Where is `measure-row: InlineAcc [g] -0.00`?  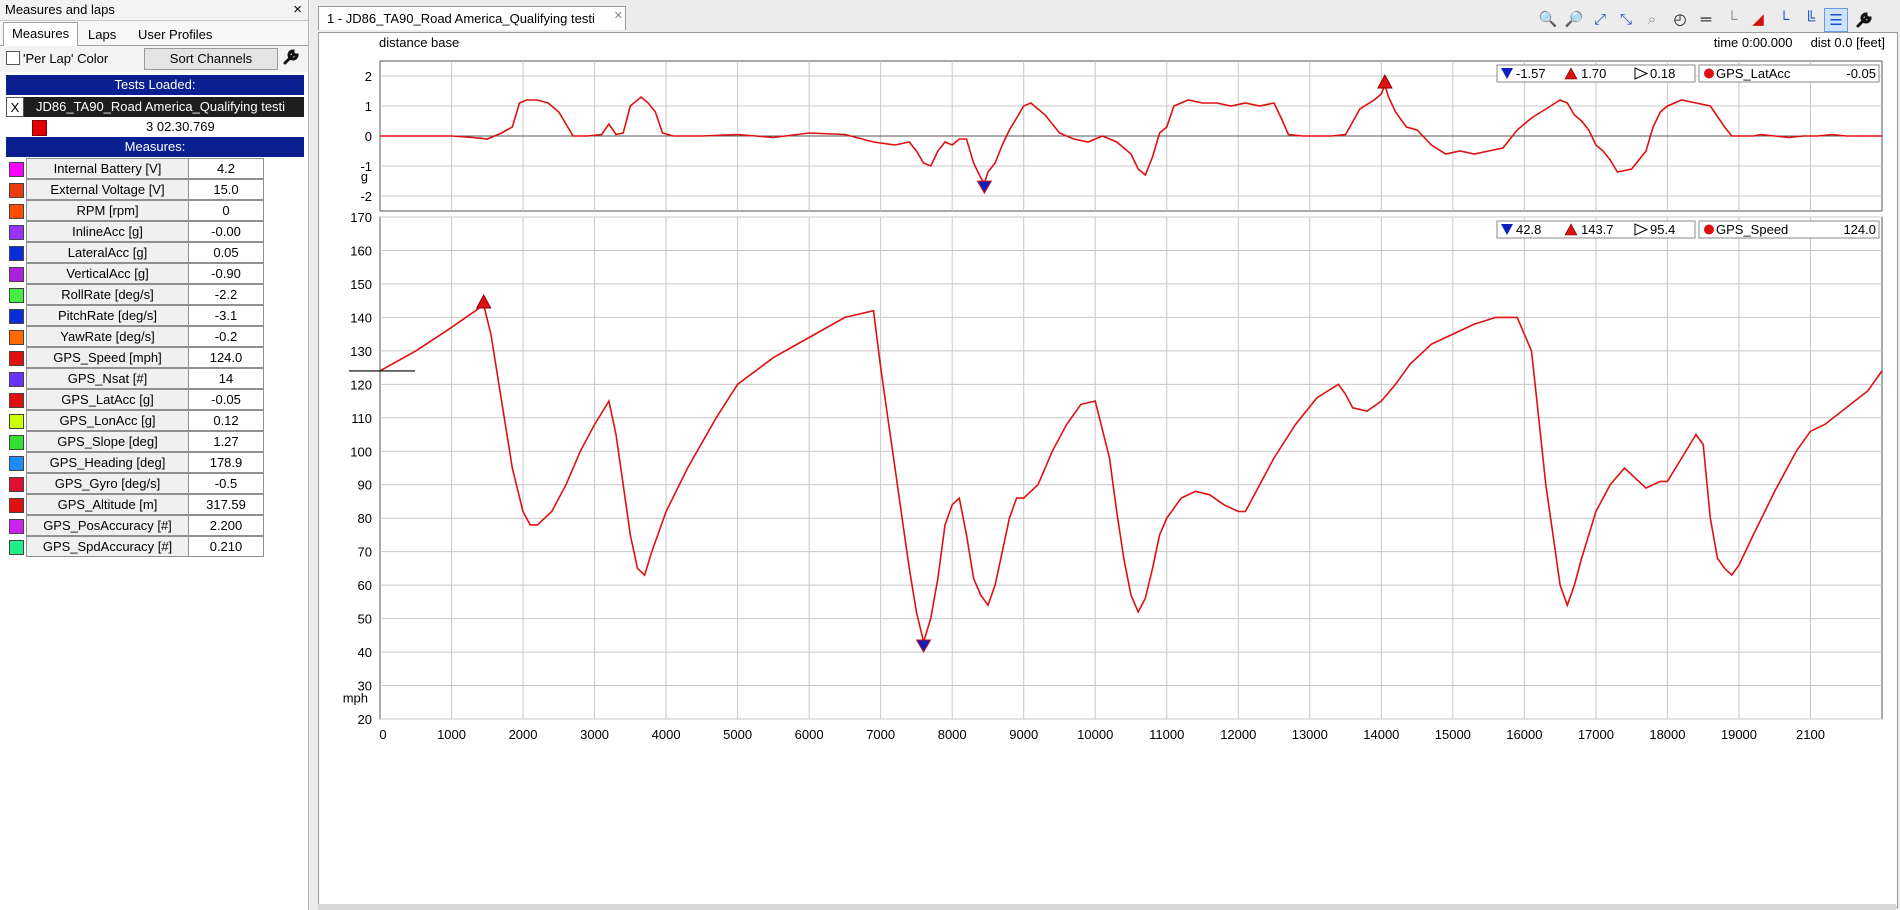
measure-row: InlineAcc [g] -0.00 is located at coordinates (135, 231).